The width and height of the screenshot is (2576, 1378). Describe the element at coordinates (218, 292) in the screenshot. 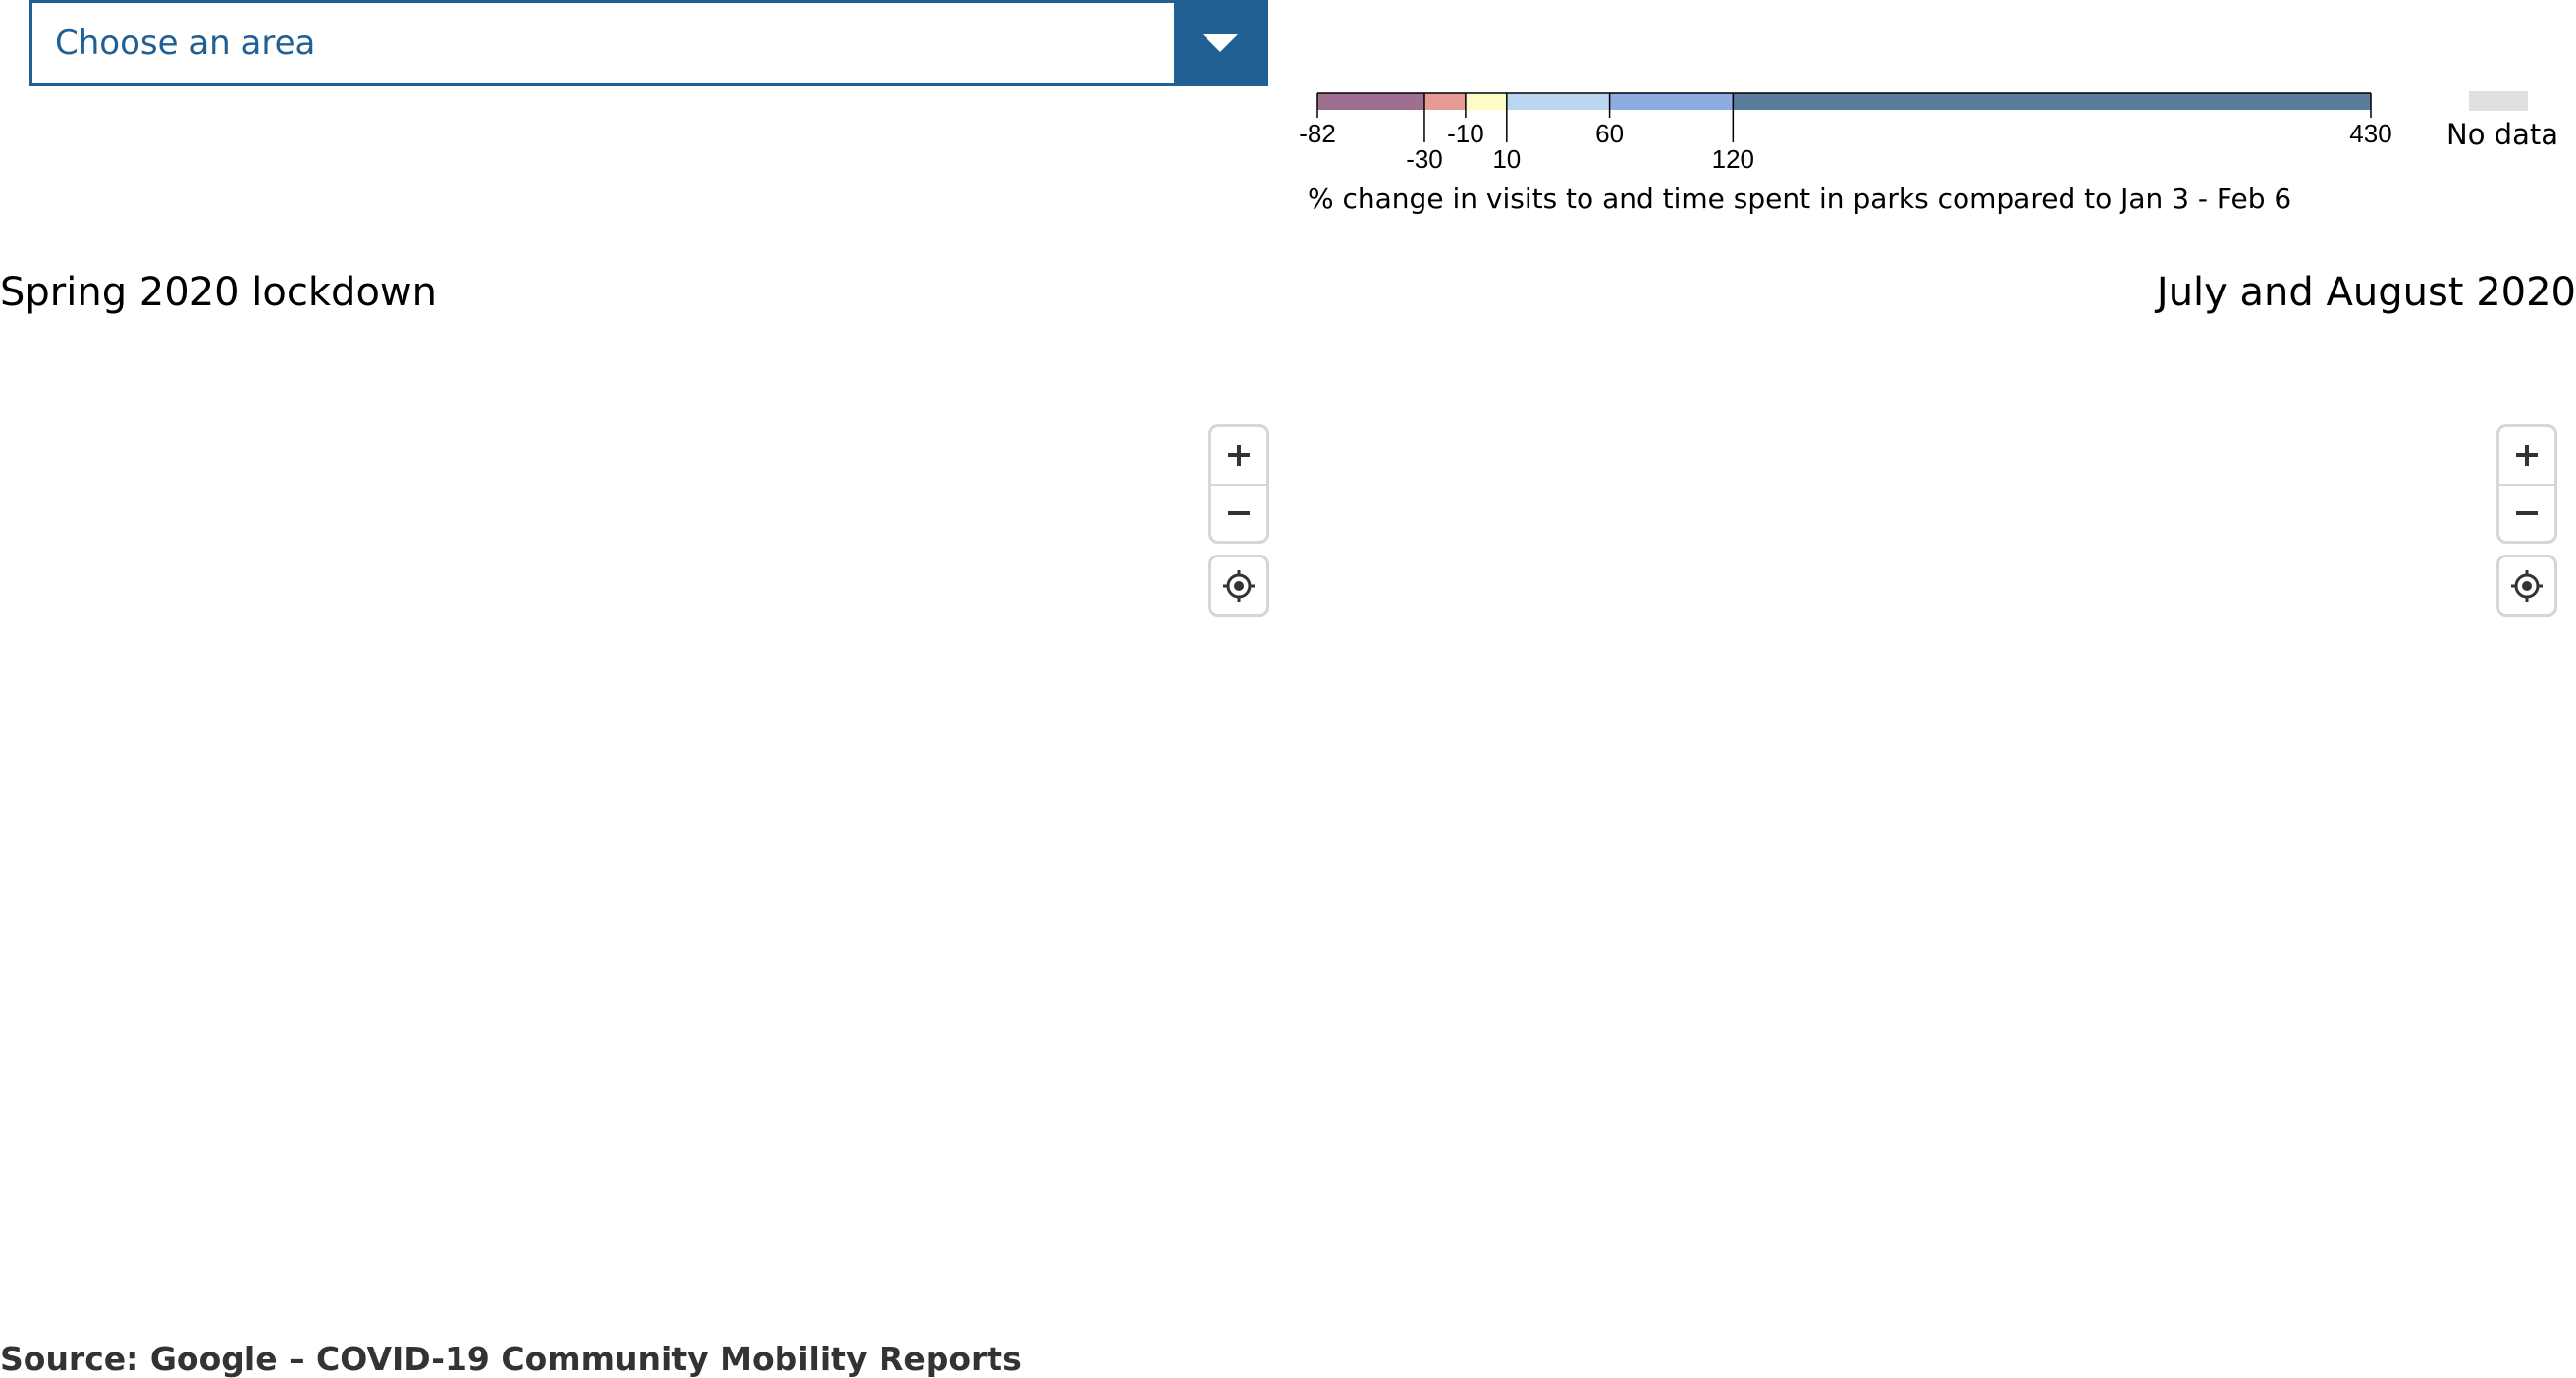

I see `map-title-spring: Spring 2020 lockdown` at that location.